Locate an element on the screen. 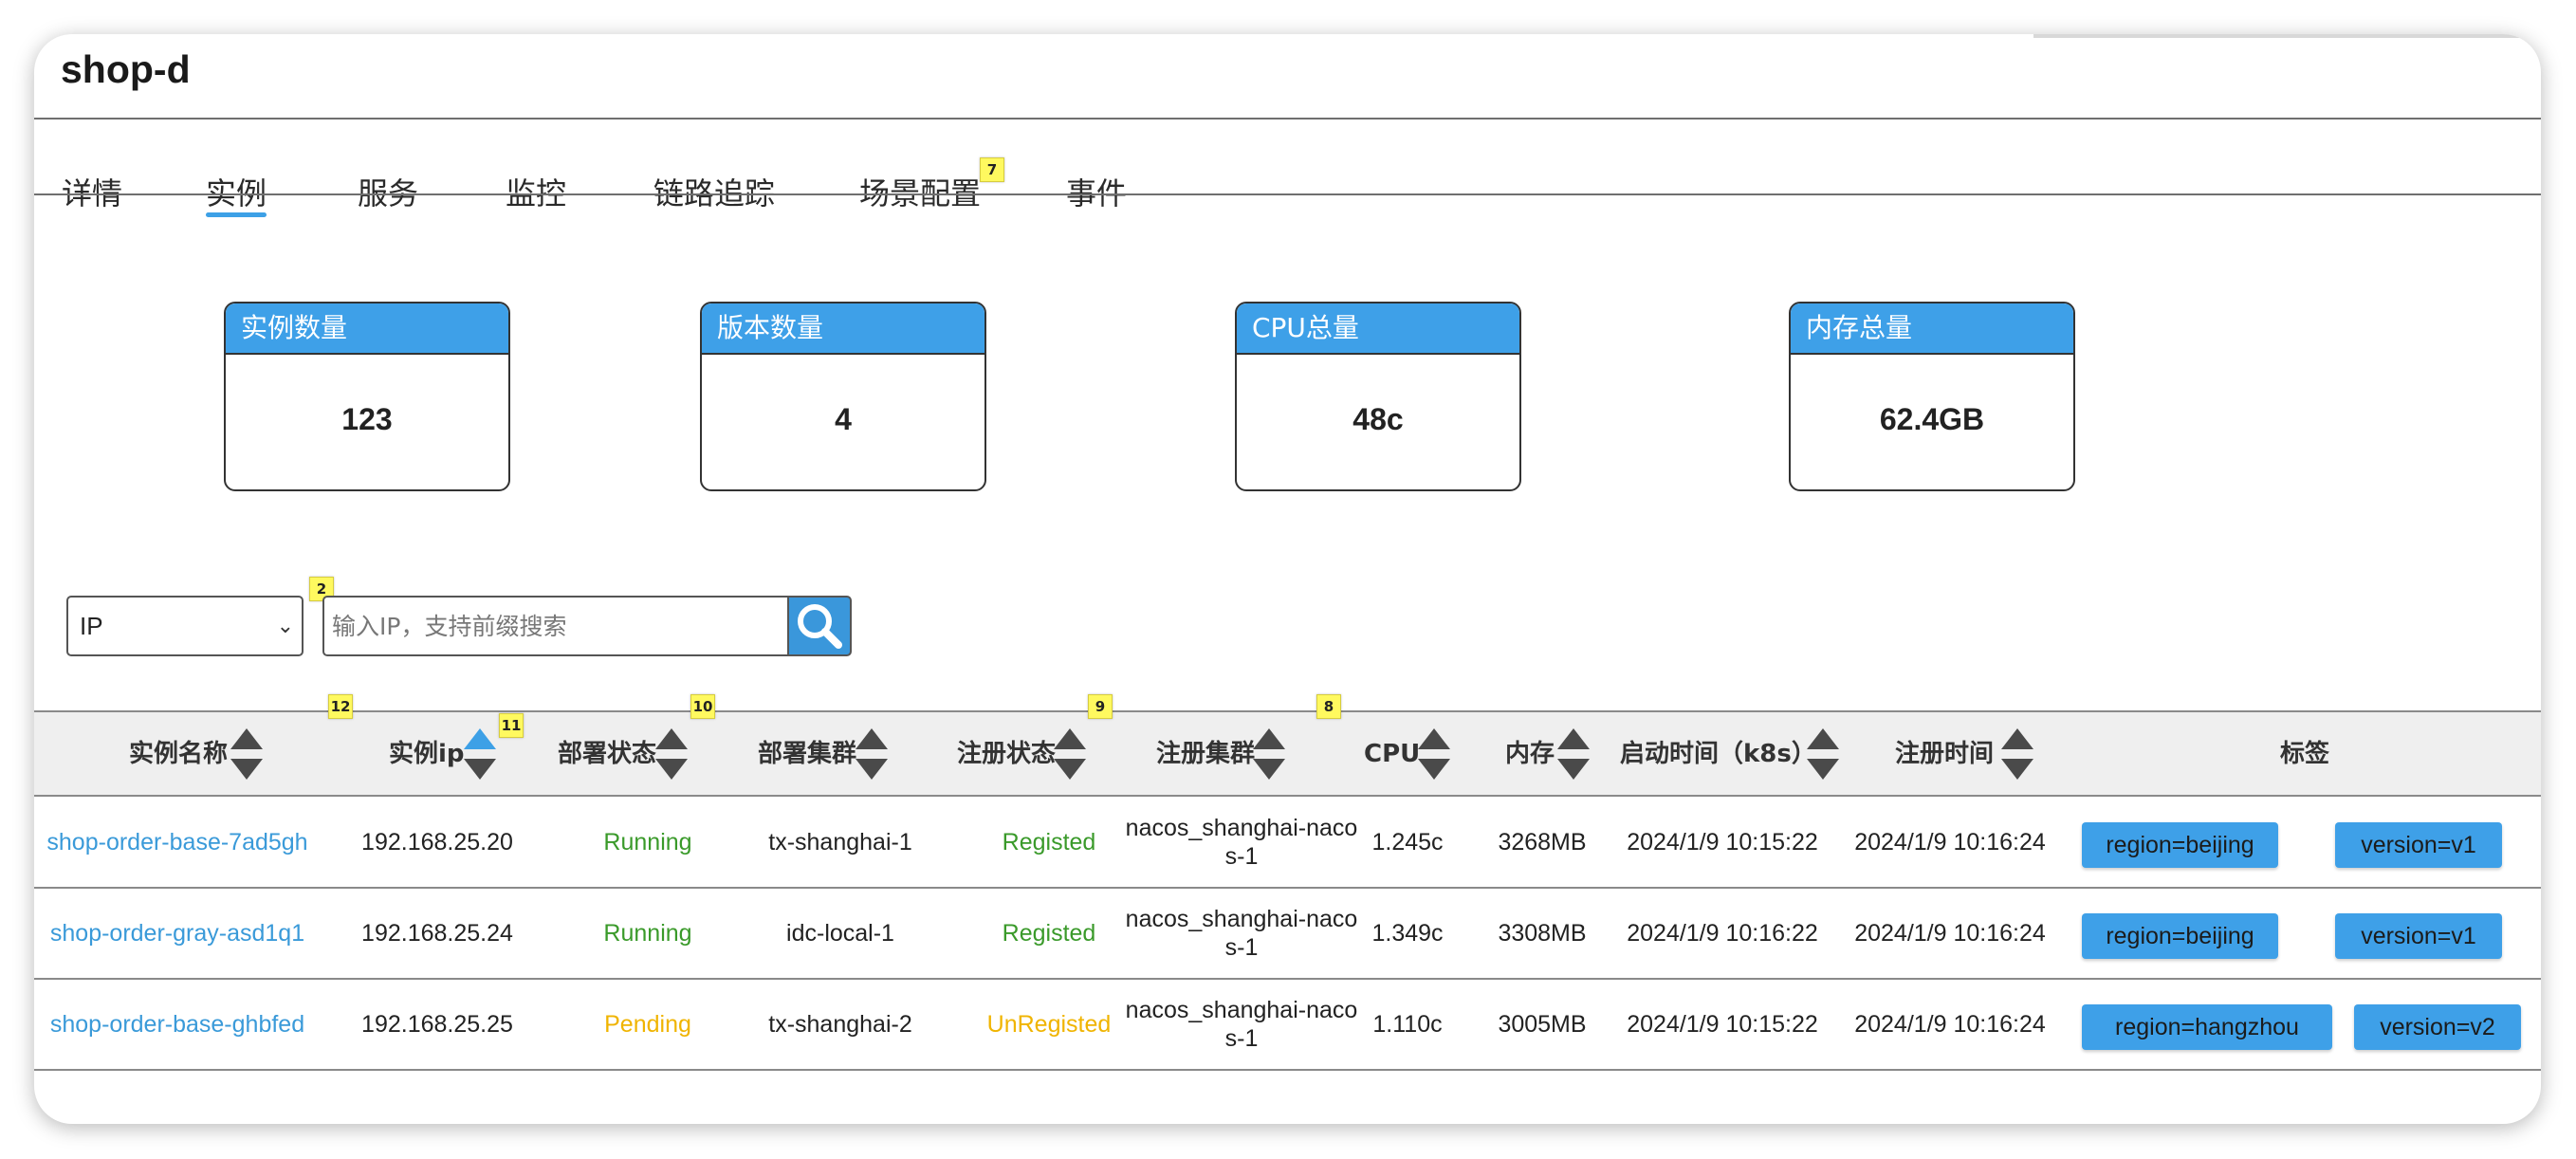  stat-value: 4 is located at coordinates (843, 419).